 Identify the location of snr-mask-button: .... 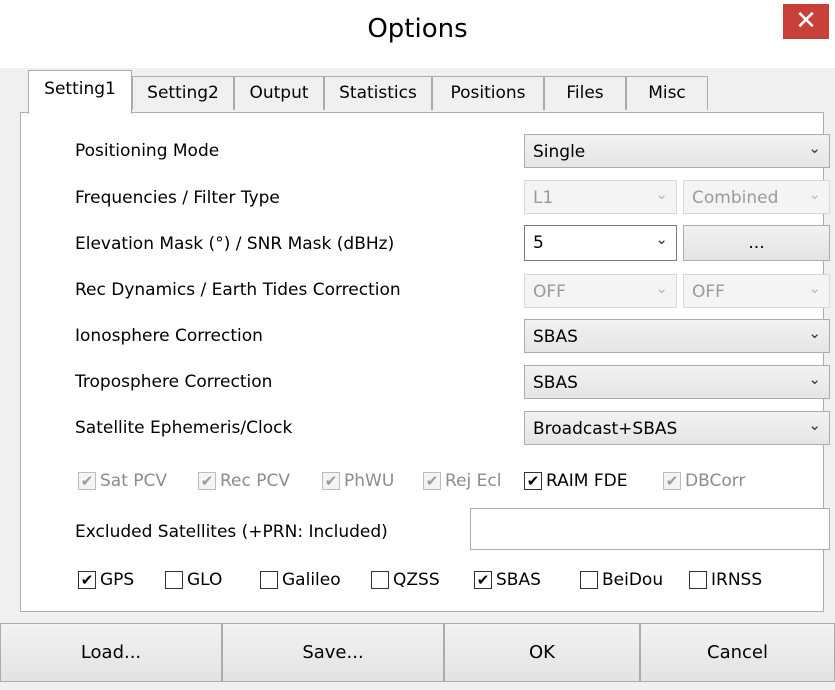
(756, 243).